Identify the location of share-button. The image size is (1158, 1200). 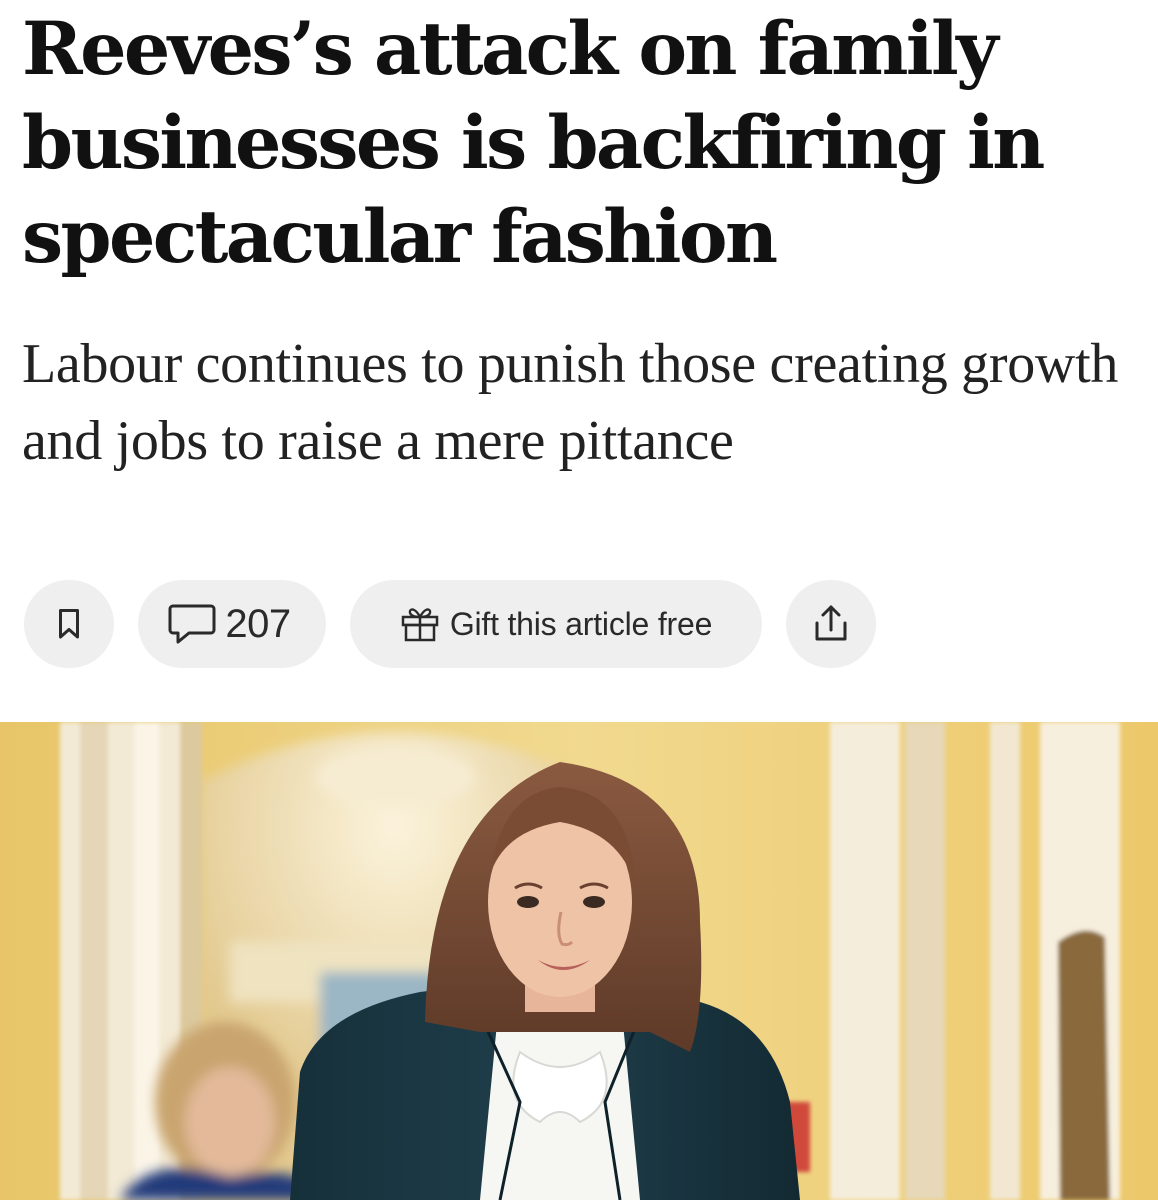
(831, 624).